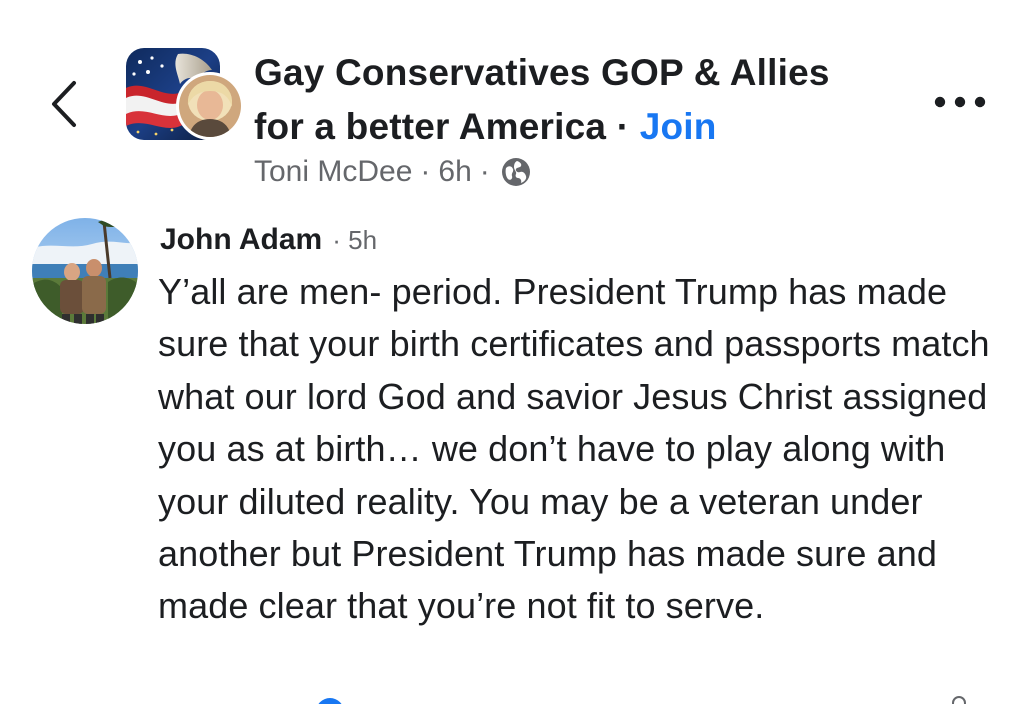 Image resolution: width=1024 pixels, height=704 pixels. I want to click on join-button: Join, so click(678, 126).